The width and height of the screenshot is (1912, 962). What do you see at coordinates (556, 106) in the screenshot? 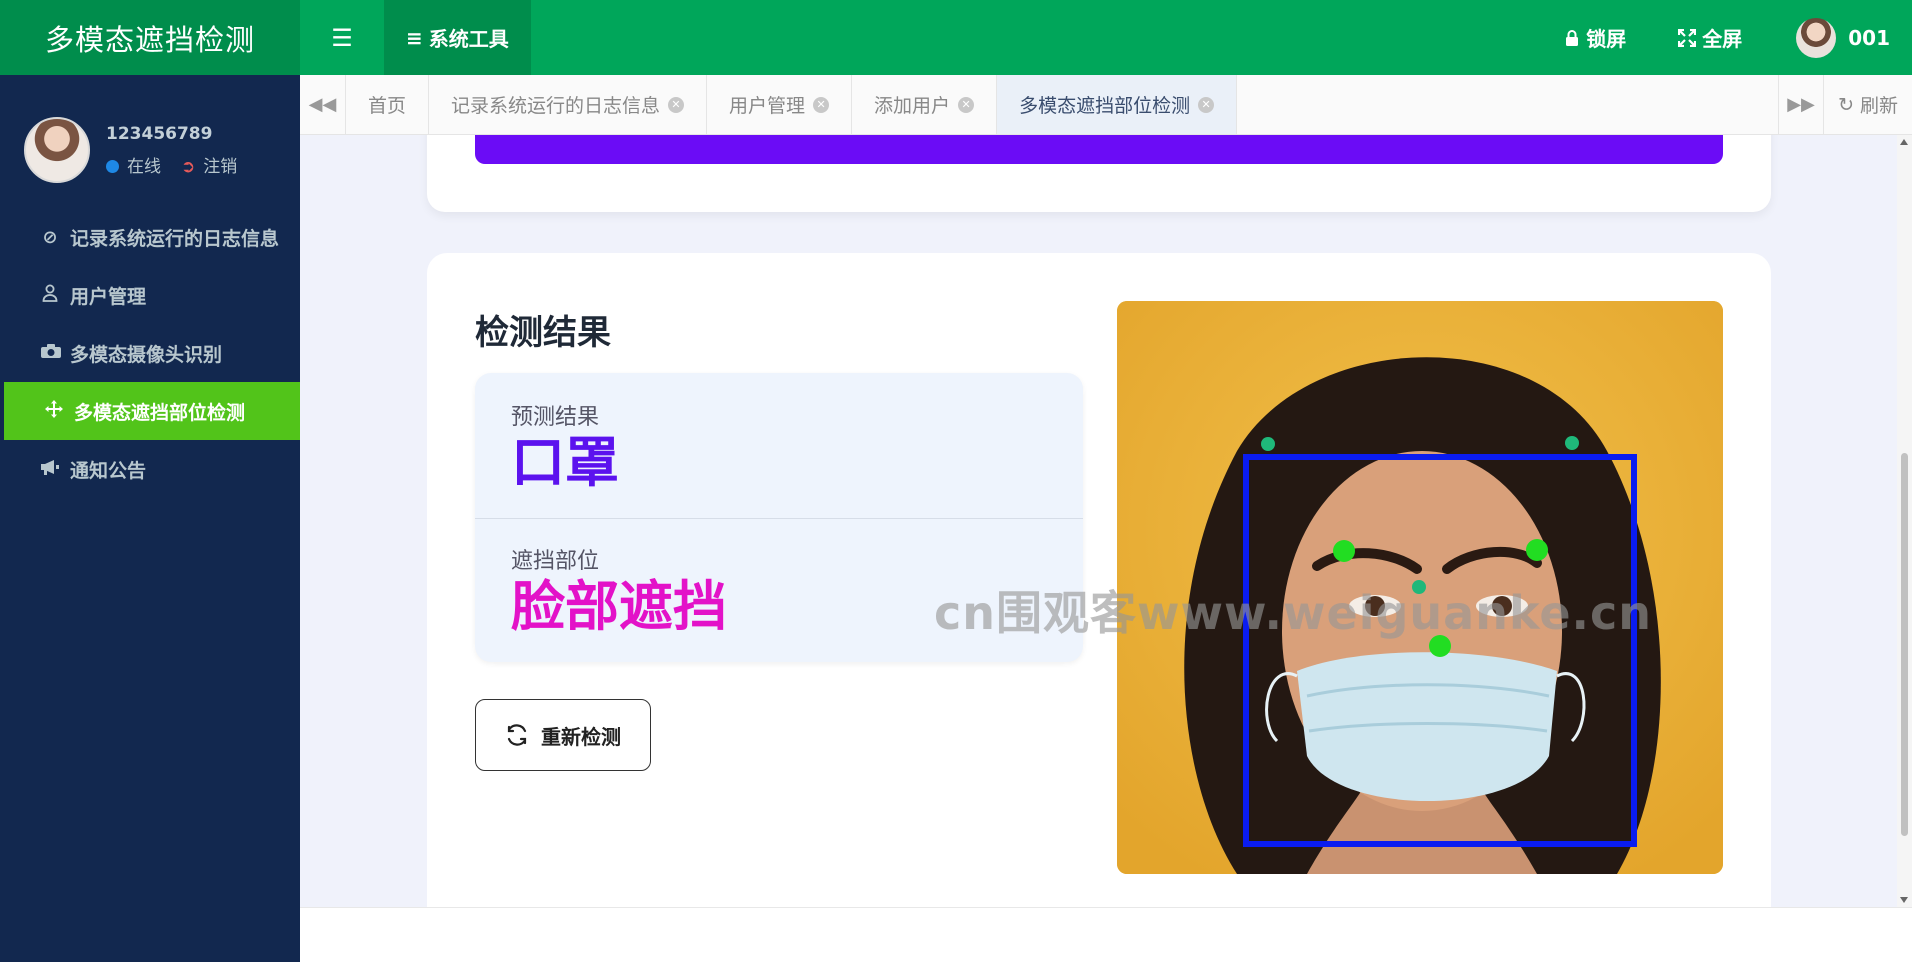
I see `tab-label: 记录系统运行的日志信息` at bounding box center [556, 106].